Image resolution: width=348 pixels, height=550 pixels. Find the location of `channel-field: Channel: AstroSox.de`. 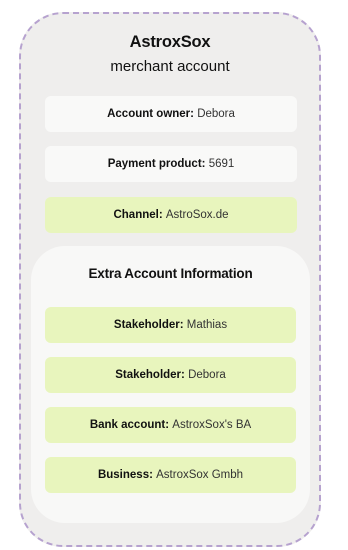

channel-field: Channel: AstroSox.de is located at coordinates (171, 215).